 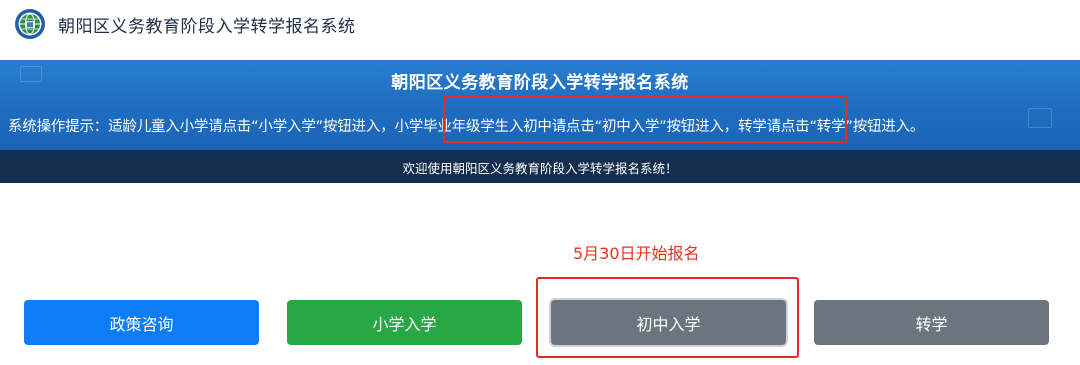 What do you see at coordinates (540, 24) in the screenshot?
I see `site-header: 朝阳区义务教育阶段入学转学报名系统` at bounding box center [540, 24].